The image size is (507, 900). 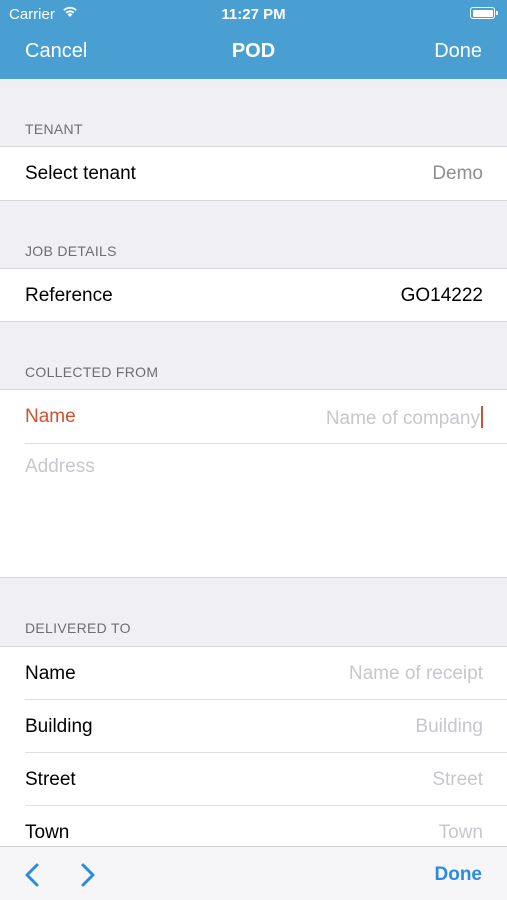 What do you see at coordinates (50, 779) in the screenshot?
I see `street-label: Street` at bounding box center [50, 779].